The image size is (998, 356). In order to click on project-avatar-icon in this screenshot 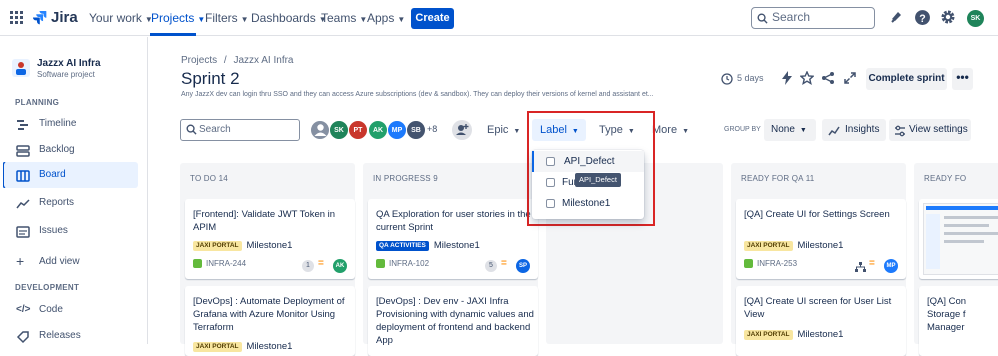, I will do `click(21, 68)`.